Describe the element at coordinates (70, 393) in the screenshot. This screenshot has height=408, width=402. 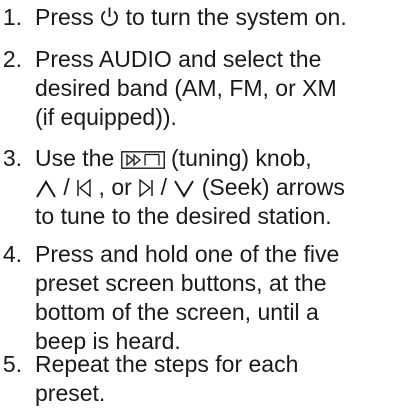
I see `step-line: preset.` at that location.